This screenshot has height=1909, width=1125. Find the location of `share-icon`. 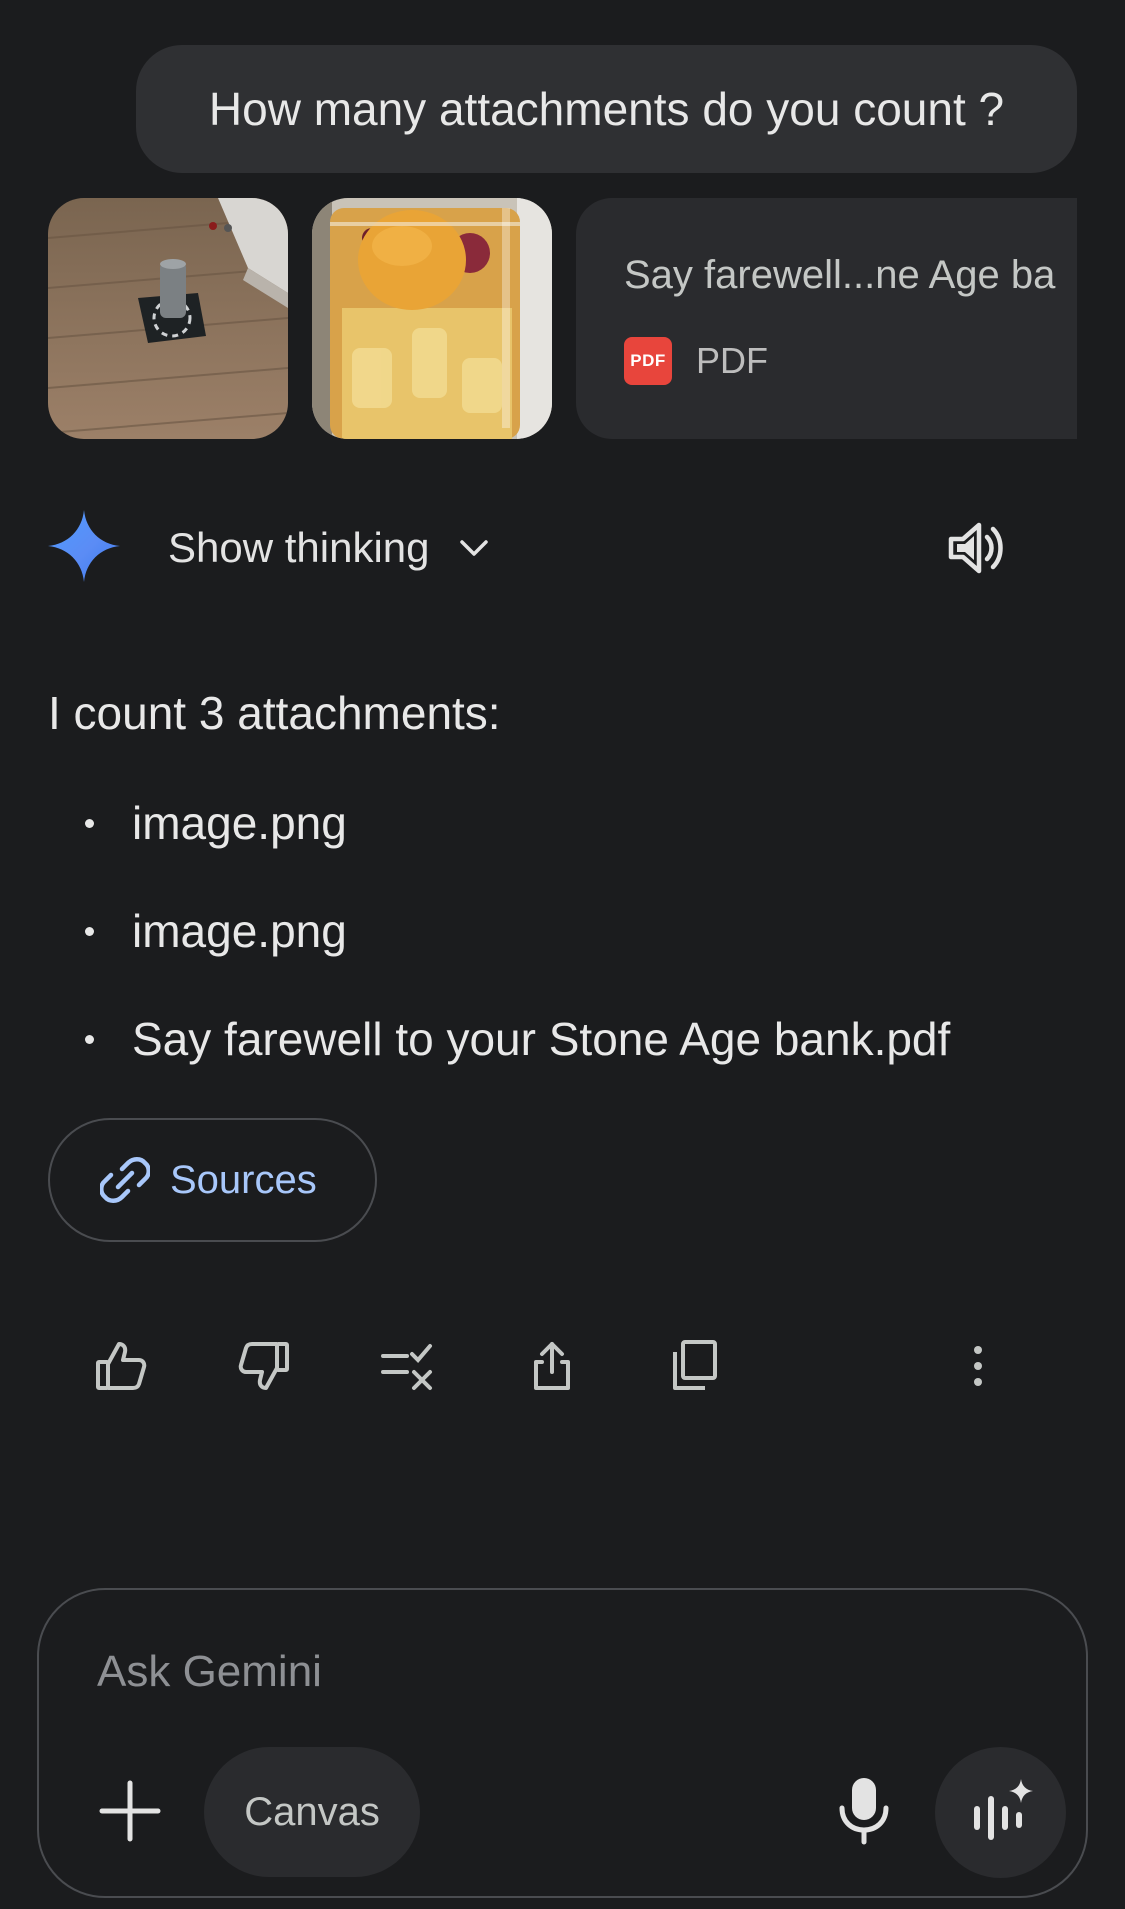

share-icon is located at coordinates (552, 1366).